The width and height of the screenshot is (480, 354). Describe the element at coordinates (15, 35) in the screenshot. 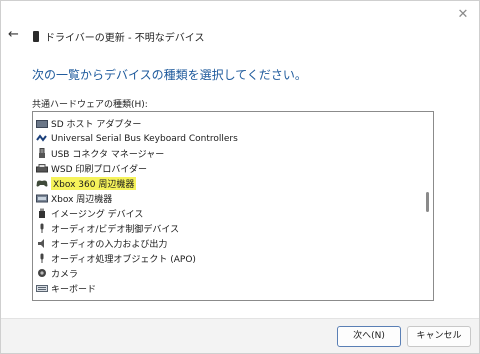

I see `back-arrow-icon: ←` at that location.